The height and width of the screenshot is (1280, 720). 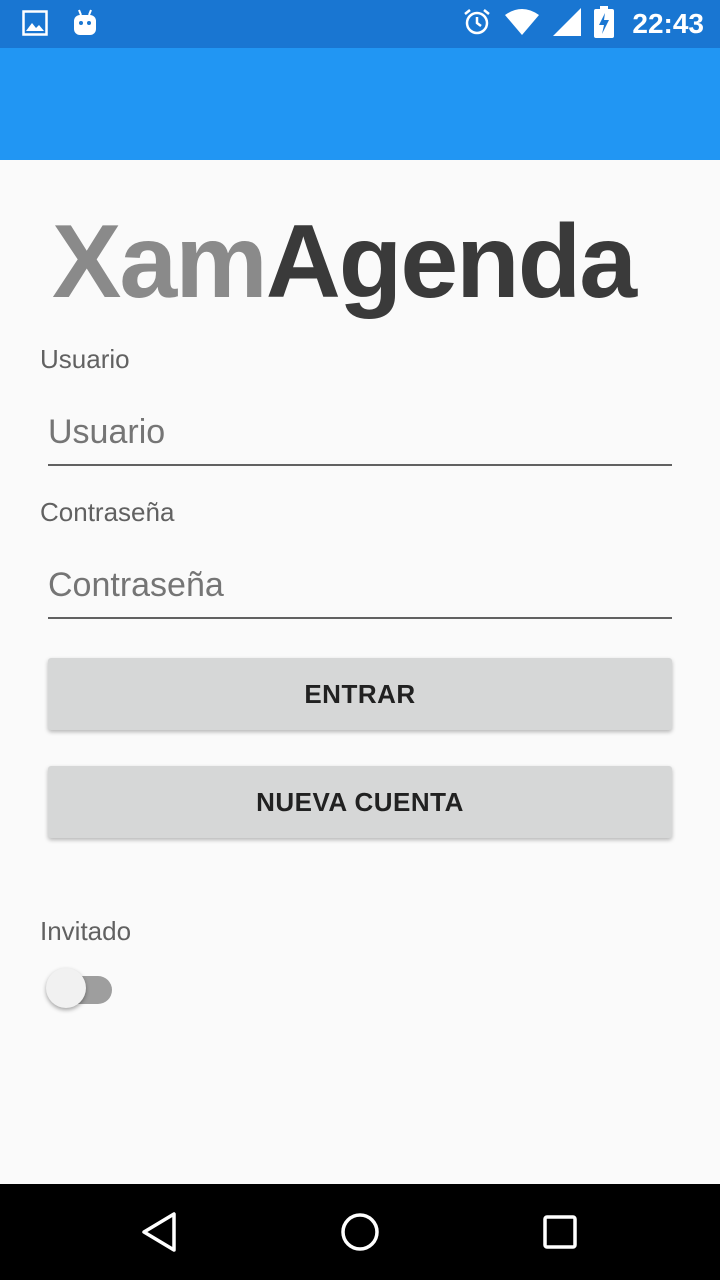 I want to click on wifi-icon, so click(x=522, y=24).